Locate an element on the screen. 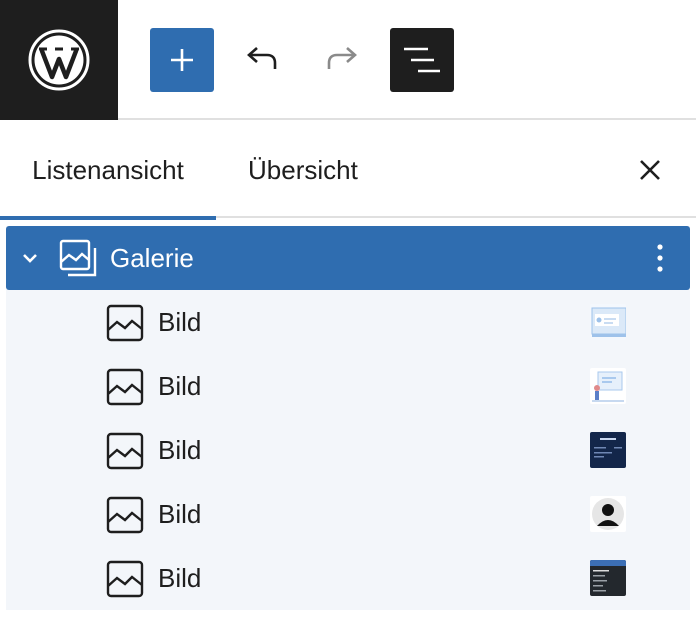  redo-button is located at coordinates (342, 60).